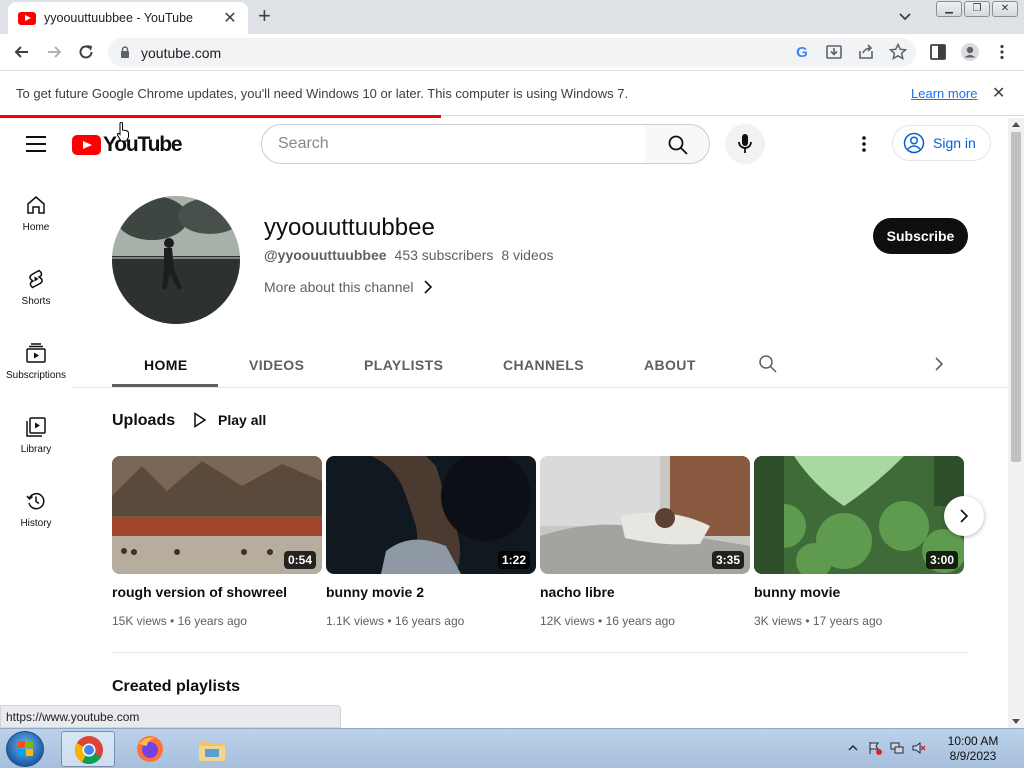 The image size is (1024, 768). What do you see at coordinates (941, 143) in the screenshot?
I see `sign-in-button: Sign in` at bounding box center [941, 143].